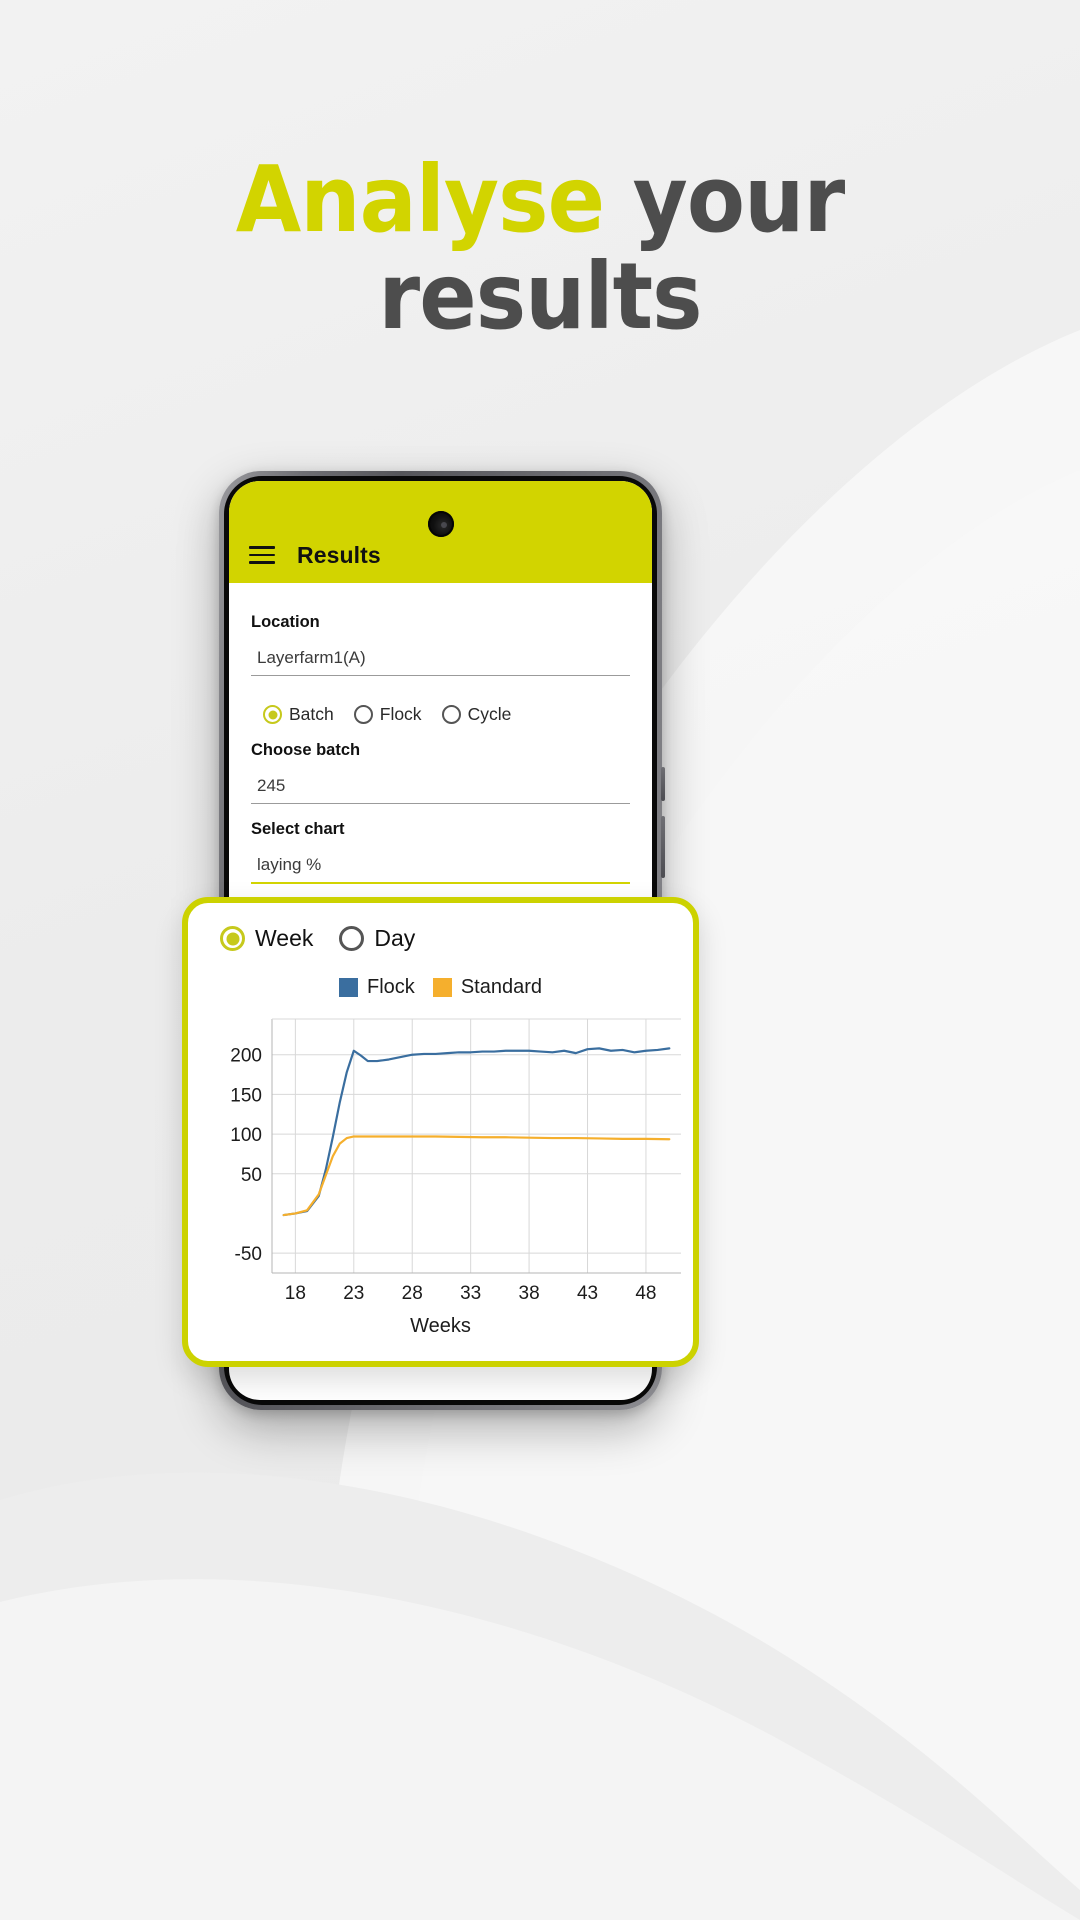 The image size is (1080, 1920). I want to click on svg-text: 150, so click(246, 1095).